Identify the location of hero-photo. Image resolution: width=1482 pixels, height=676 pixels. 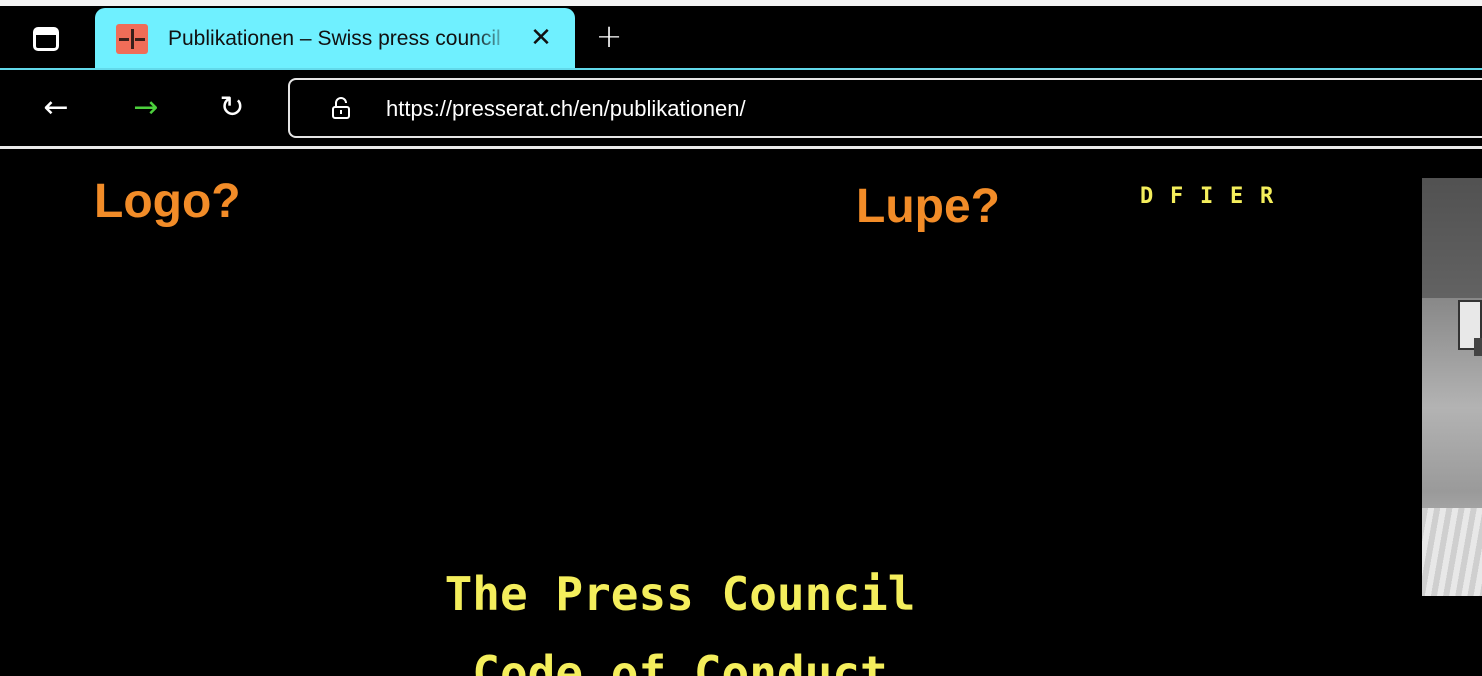
(1452, 387).